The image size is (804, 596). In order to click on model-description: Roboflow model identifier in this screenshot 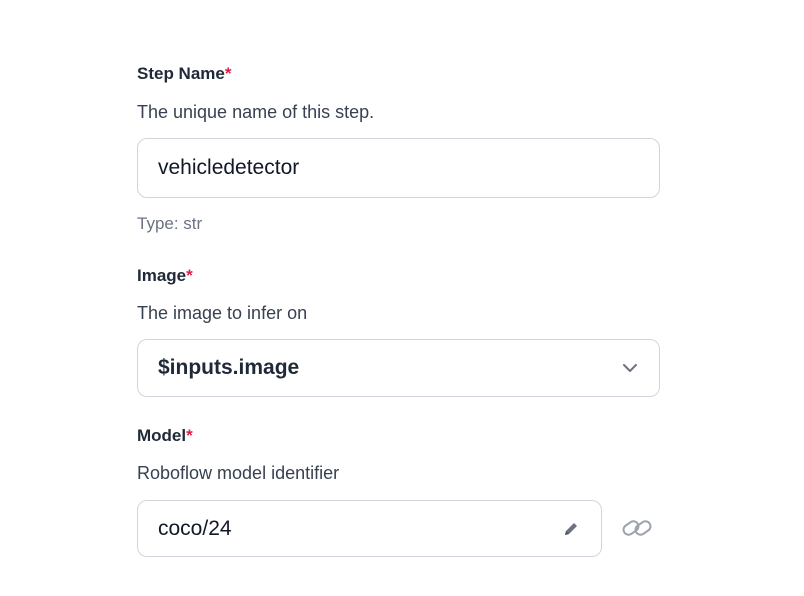, I will do `click(238, 473)`.